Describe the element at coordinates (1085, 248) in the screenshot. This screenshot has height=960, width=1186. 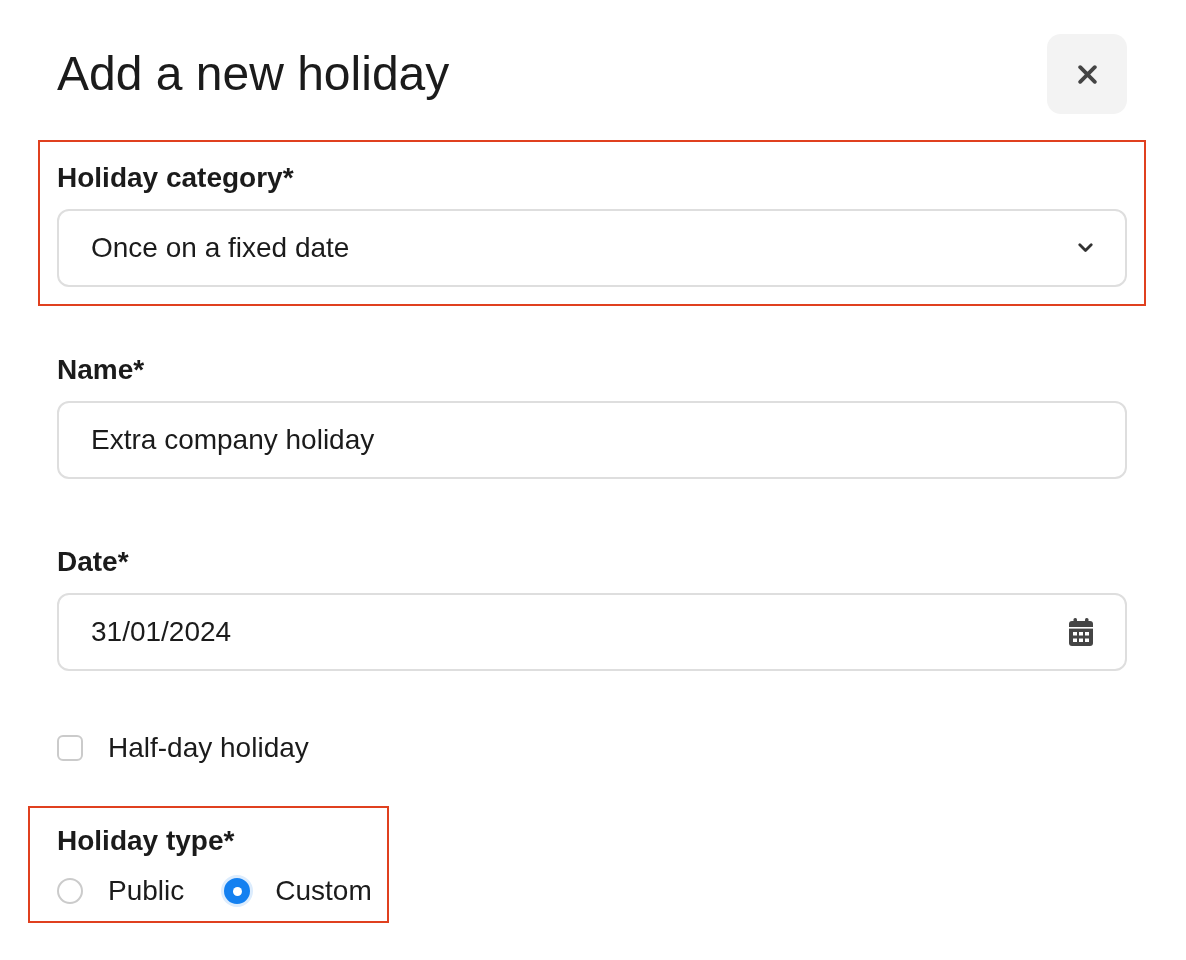
I see `chevron-down-icon` at that location.